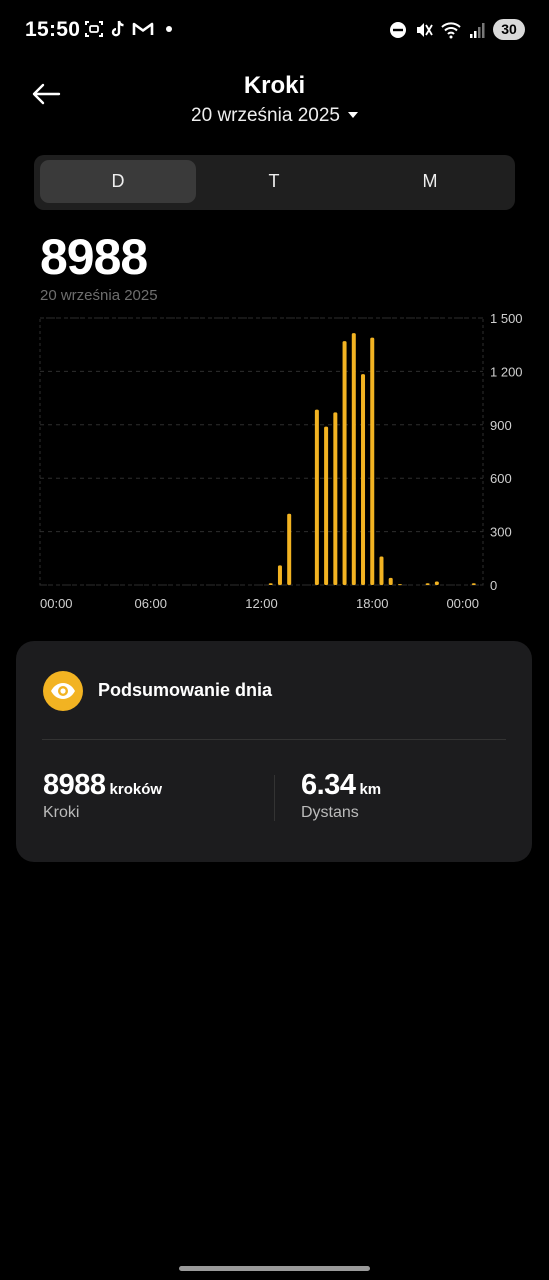 The image size is (549, 1280). I want to click on distance-metric-unit: km, so click(370, 789).